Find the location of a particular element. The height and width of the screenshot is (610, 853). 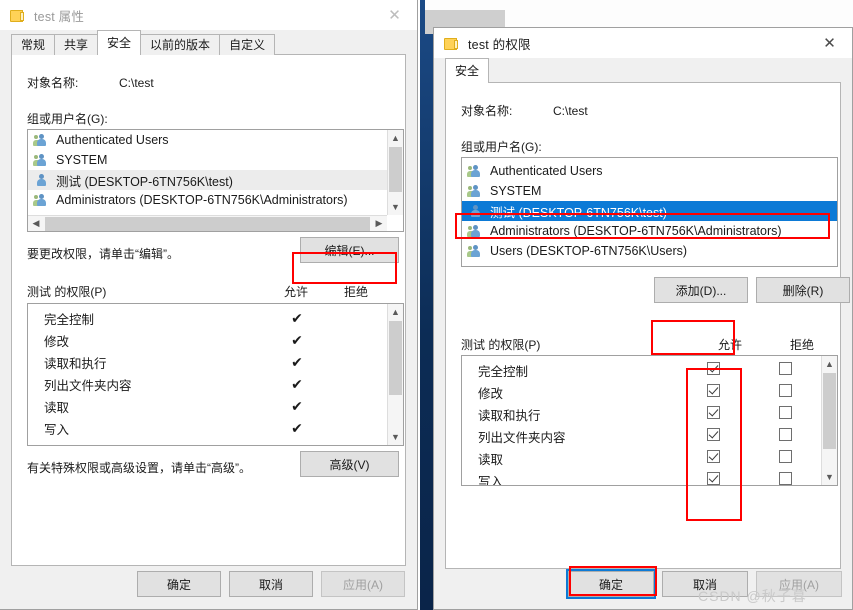

allow-column-header: 允许 is located at coordinates (729, 345).